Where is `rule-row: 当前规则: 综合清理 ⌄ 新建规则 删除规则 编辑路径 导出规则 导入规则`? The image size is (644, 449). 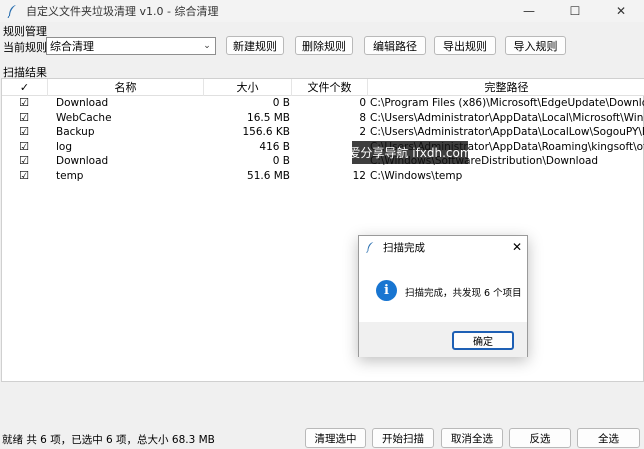
rule-row: 当前规则: 综合清理 ⌄ 新建规则 删除规则 编辑路径 导出规则 导入规则 is located at coordinates (322, 46).